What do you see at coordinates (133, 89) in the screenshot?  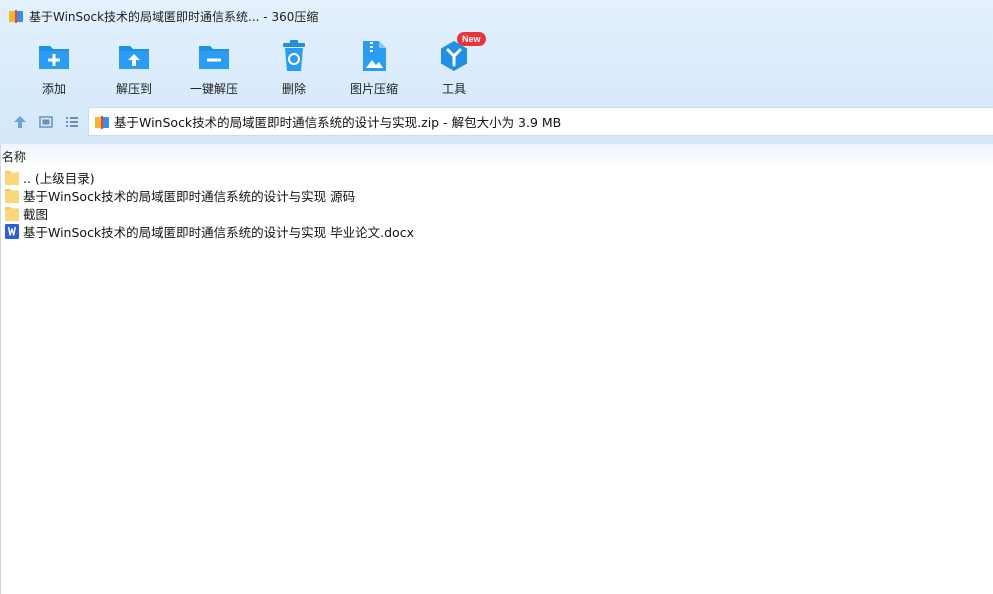 I see `extract-to-label: 解压到` at bounding box center [133, 89].